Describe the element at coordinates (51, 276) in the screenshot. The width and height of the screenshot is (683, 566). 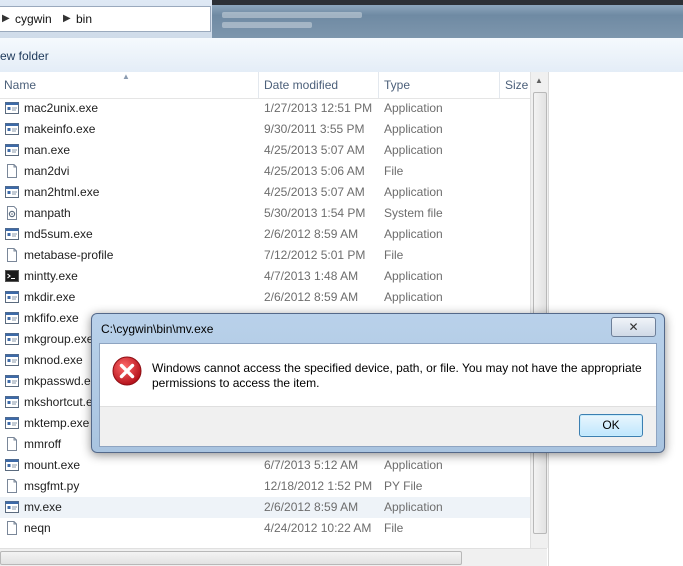
I see `file-name: mintty.exe` at that location.